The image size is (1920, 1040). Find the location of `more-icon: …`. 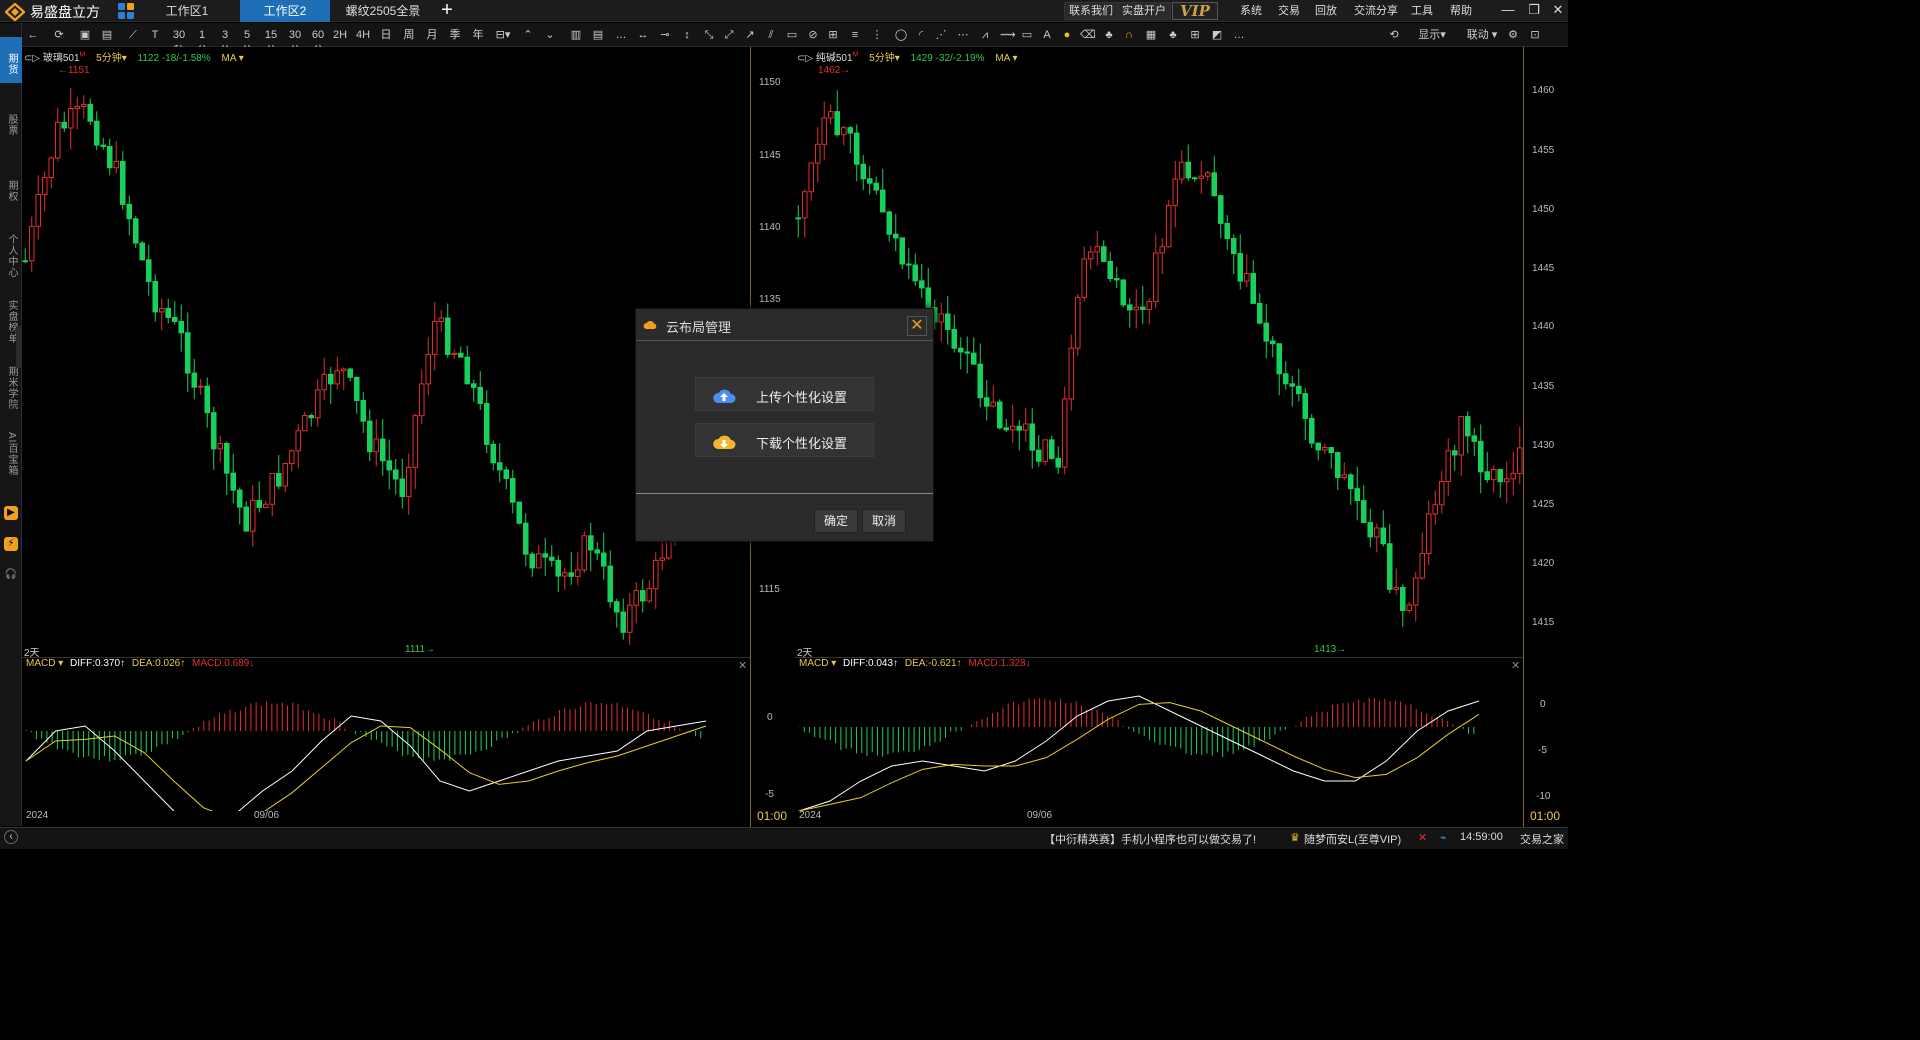

more-icon: … is located at coordinates (621, 35).